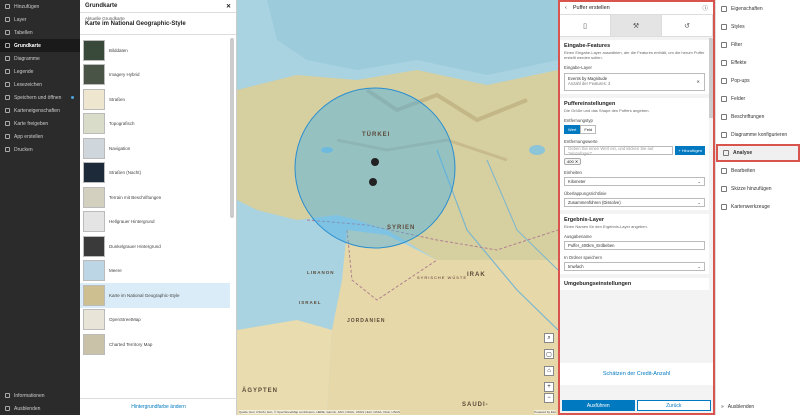 Image resolution: width=800 pixels, height=415 pixels. What do you see at coordinates (573, 161) in the screenshot?
I see `distance-chip: 400 ✕` at bounding box center [573, 161].